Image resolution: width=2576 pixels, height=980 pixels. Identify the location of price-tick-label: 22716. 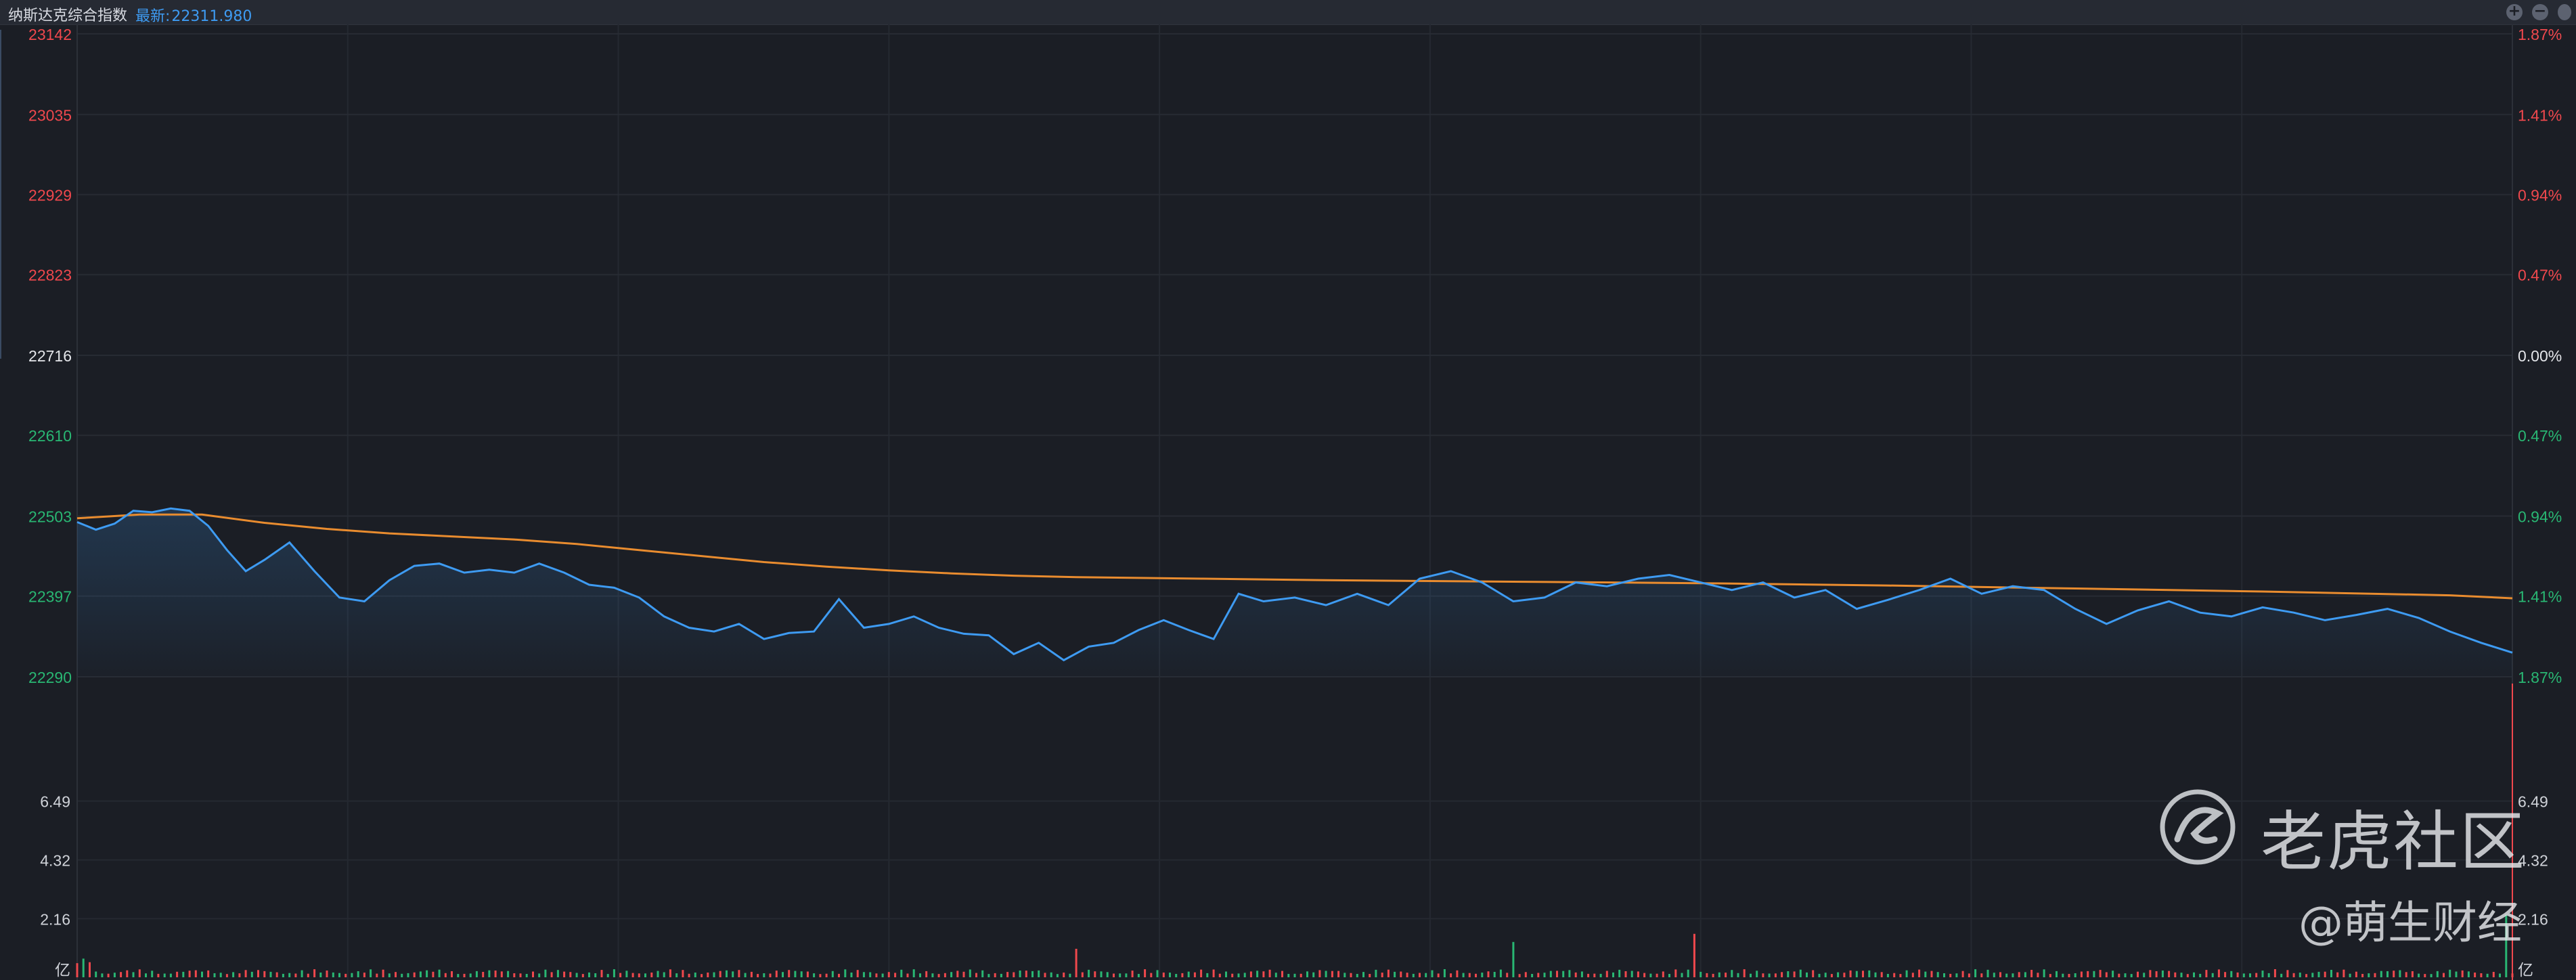
(50, 356).